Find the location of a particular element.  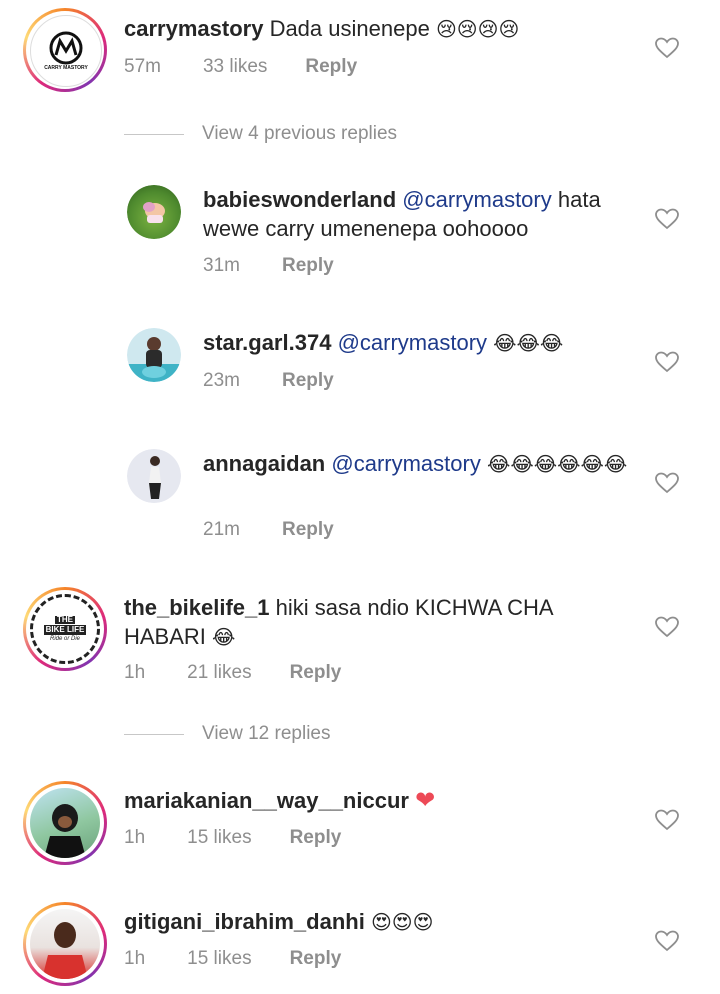

comment-body: annagaidan @carrymastory 😂😂😂😂😂😂 is located at coordinates (418, 464).